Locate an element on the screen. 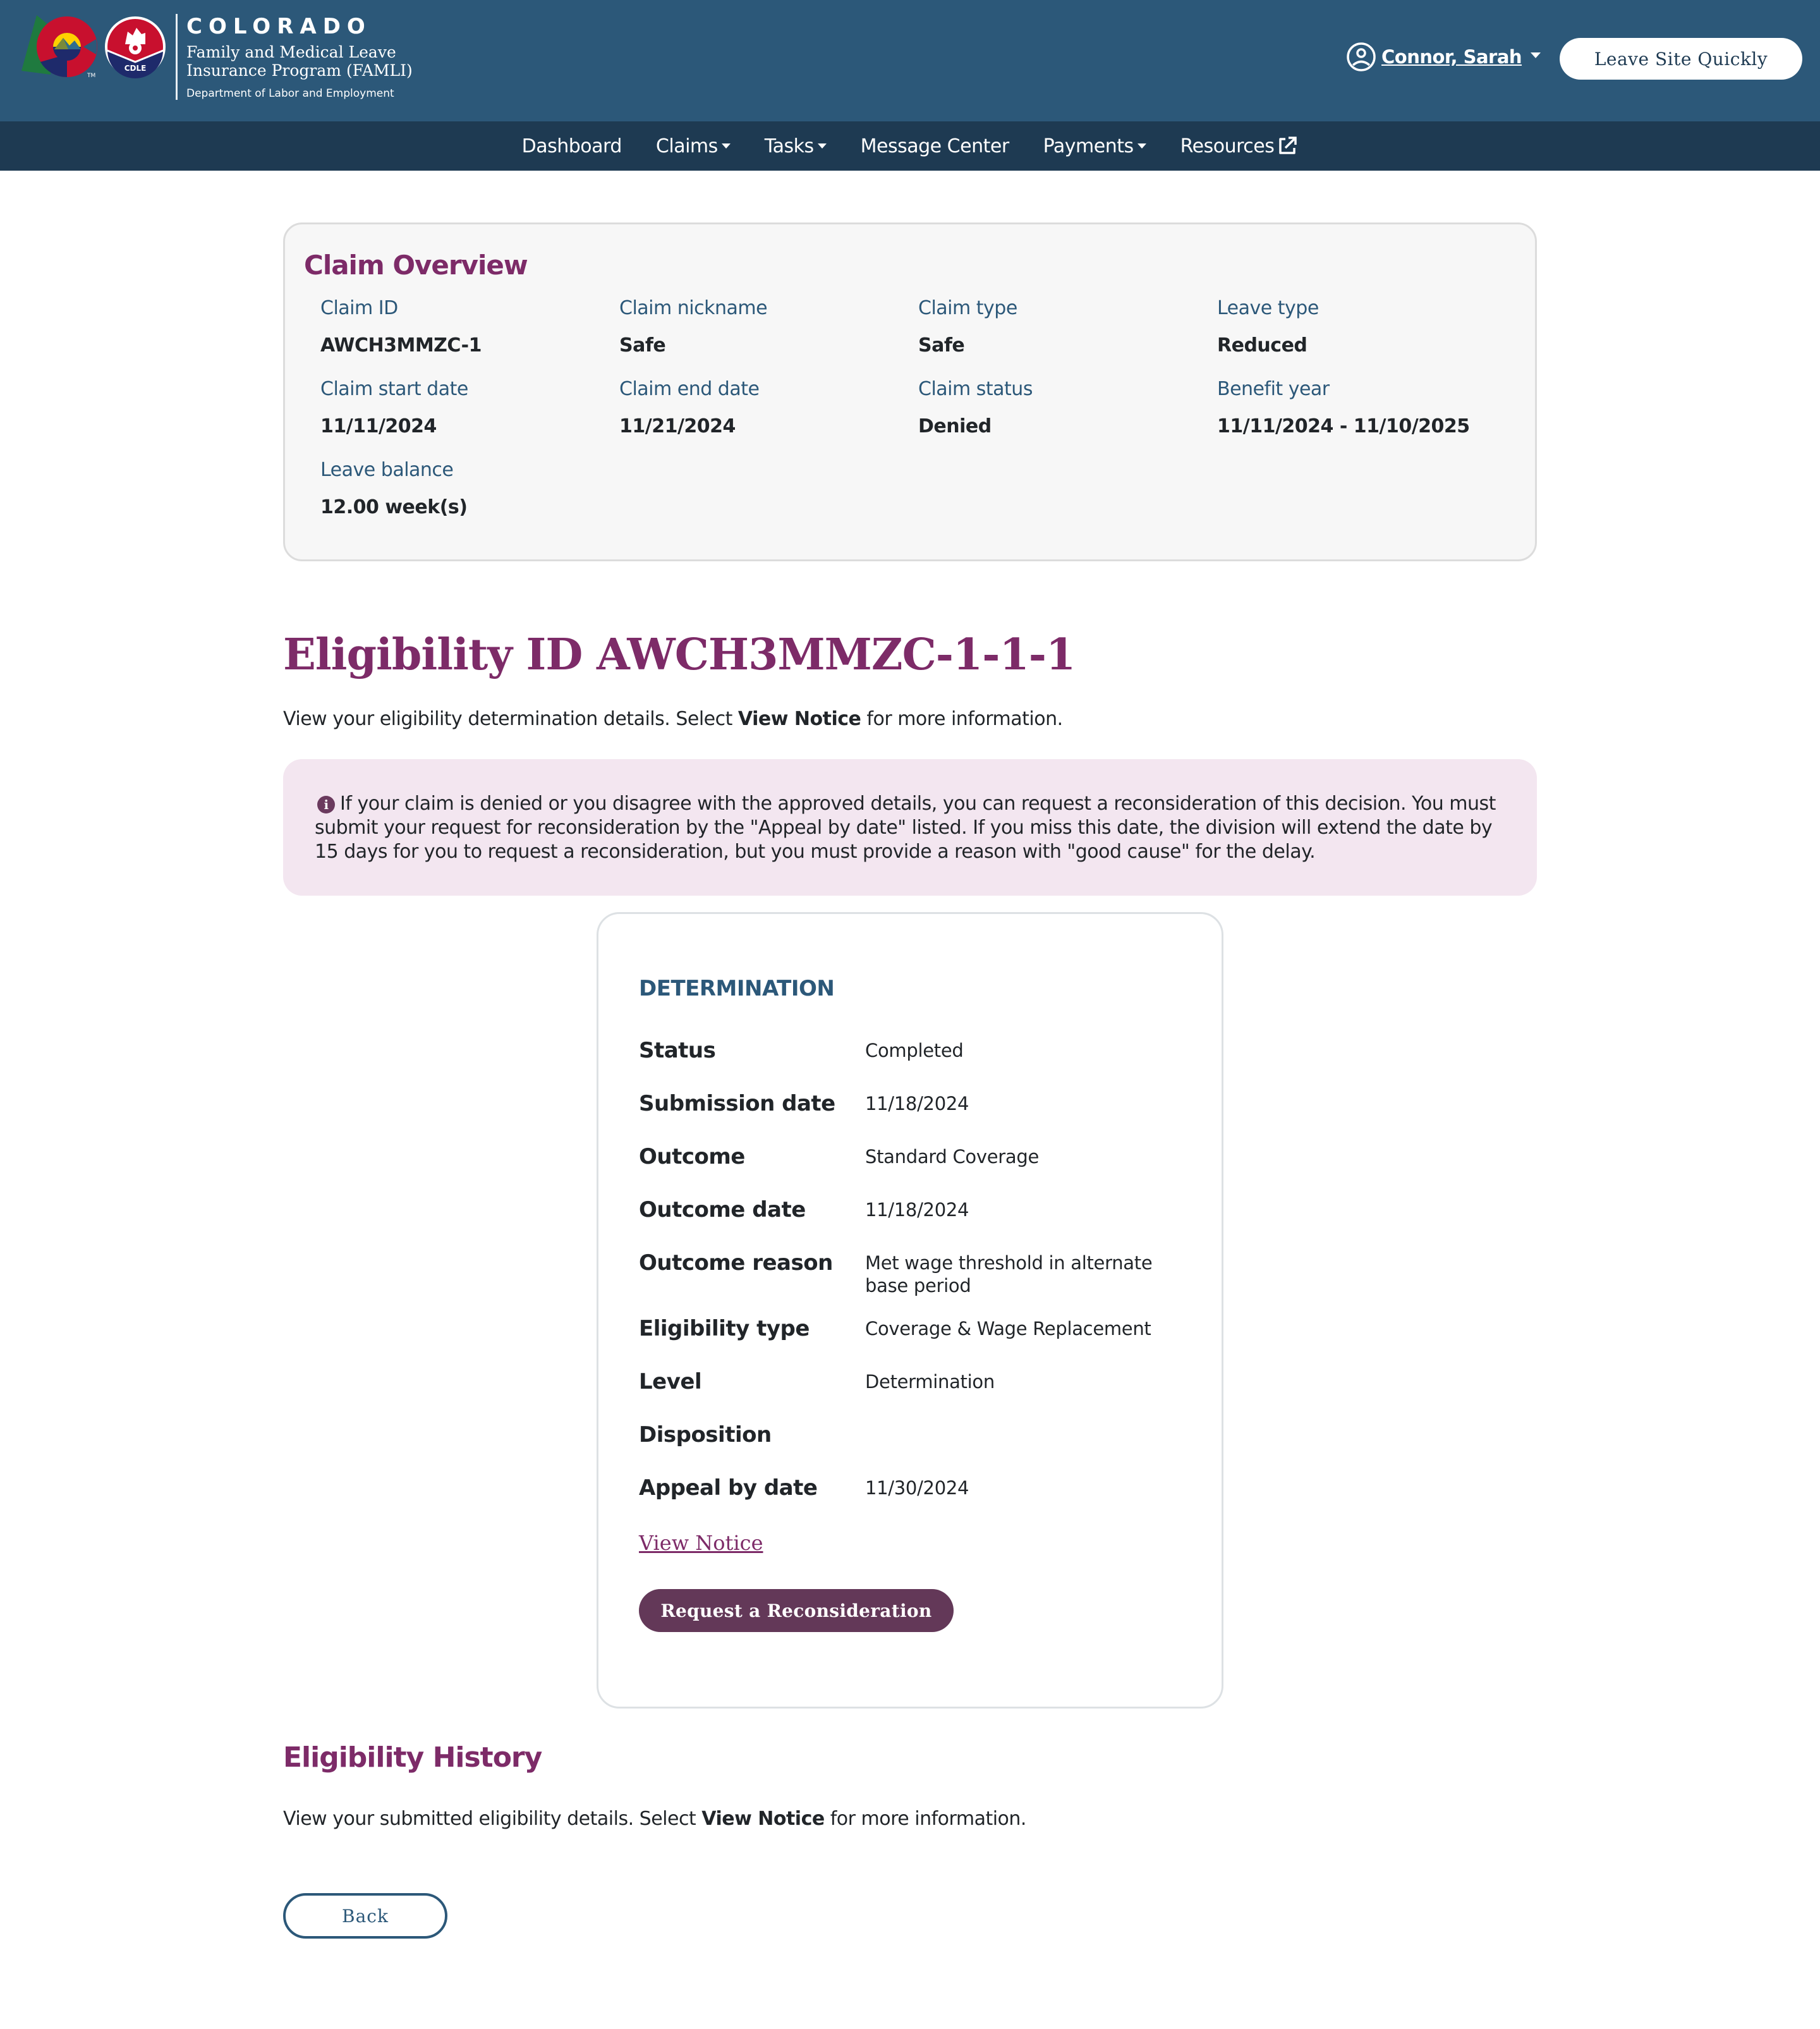  determination-row-disposition: Disposition is located at coordinates (930, 1448).